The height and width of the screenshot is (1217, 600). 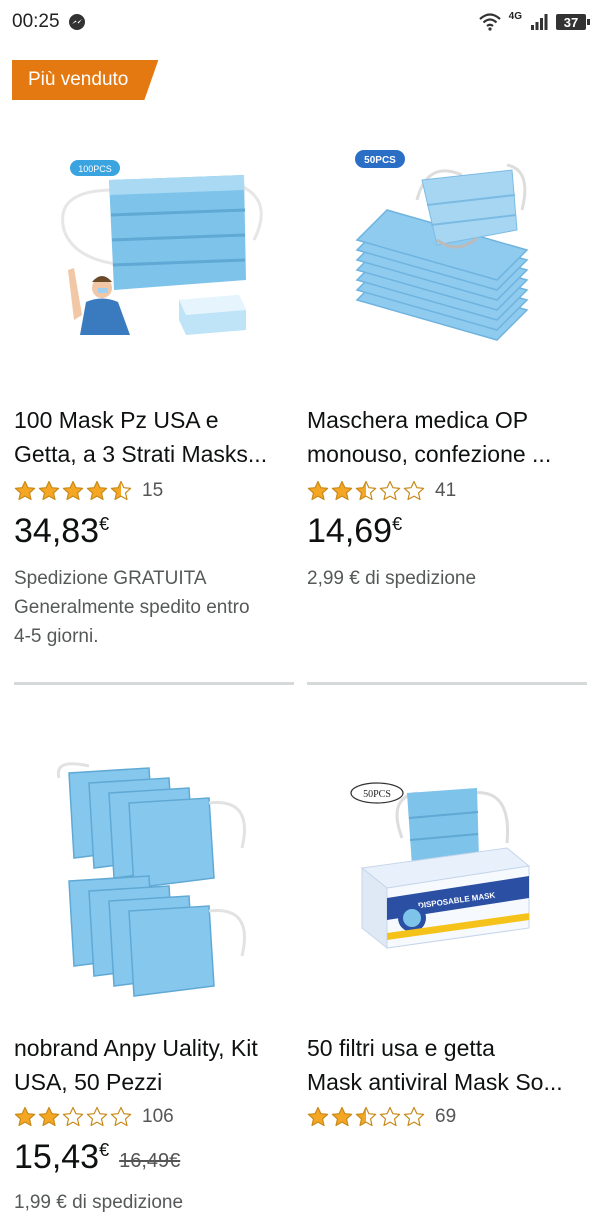 What do you see at coordinates (392, 578) in the screenshot?
I see `shipping-info-2: 2,99 € di spedizione` at bounding box center [392, 578].